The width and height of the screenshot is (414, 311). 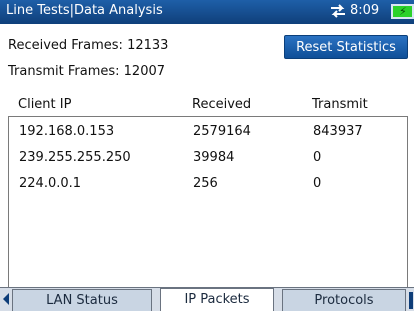 I want to click on cell-received: 39984, so click(x=214, y=157).